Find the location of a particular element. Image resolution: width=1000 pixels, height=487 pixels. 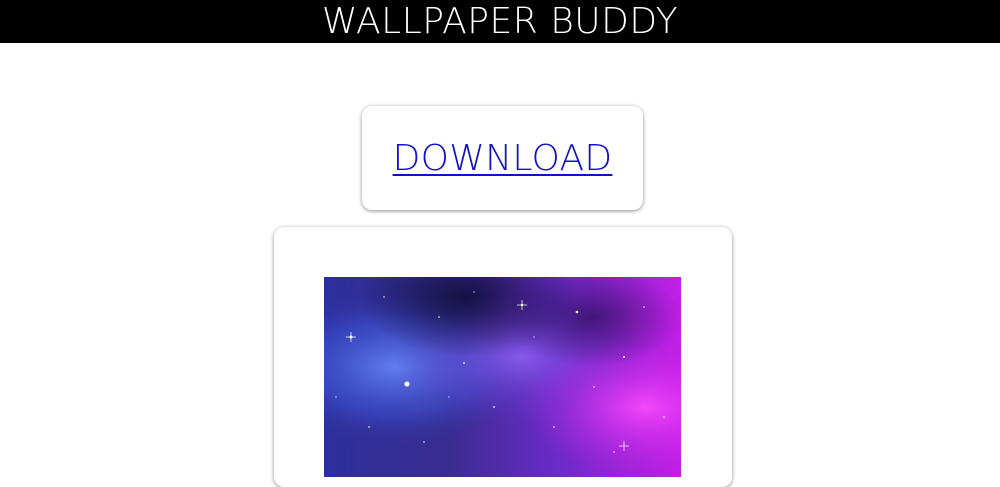

galaxy-nebula-image is located at coordinates (502, 377).